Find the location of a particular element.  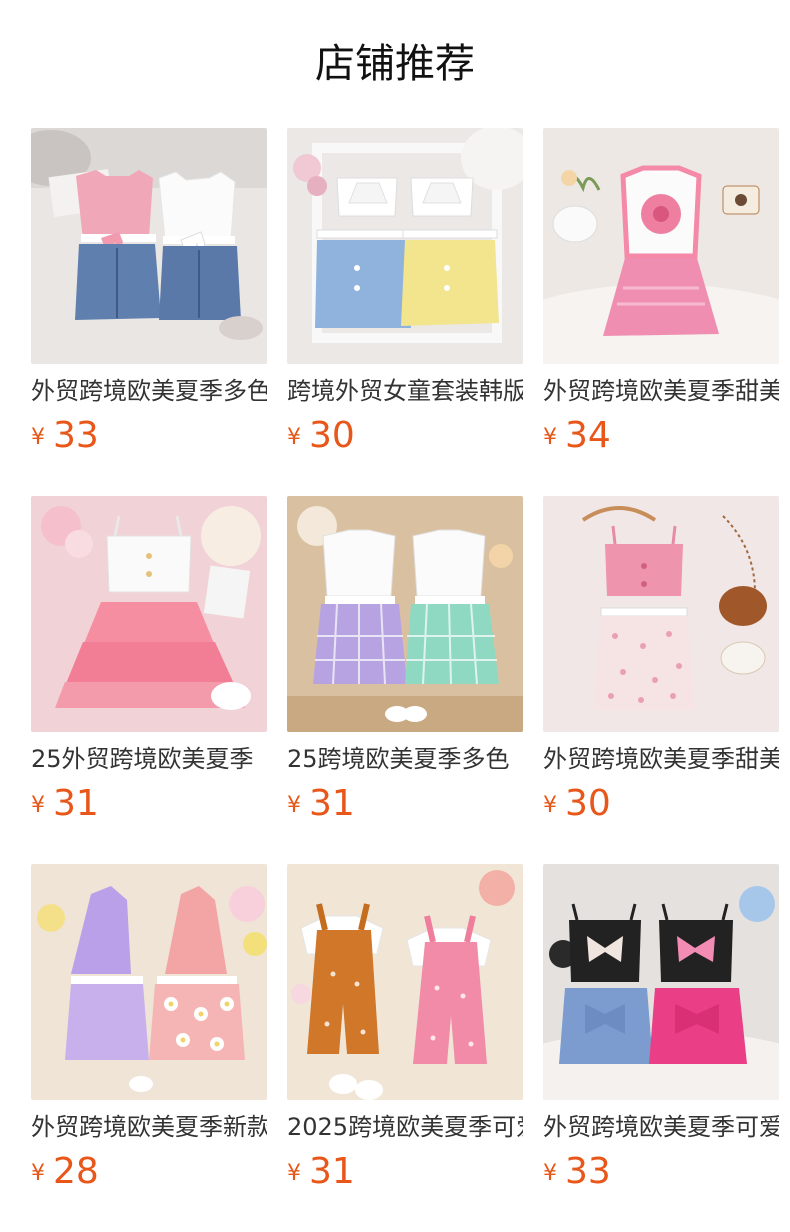

product-card: 外贸跨境欧美夏季甜美 ¥30 is located at coordinates (661, 680).